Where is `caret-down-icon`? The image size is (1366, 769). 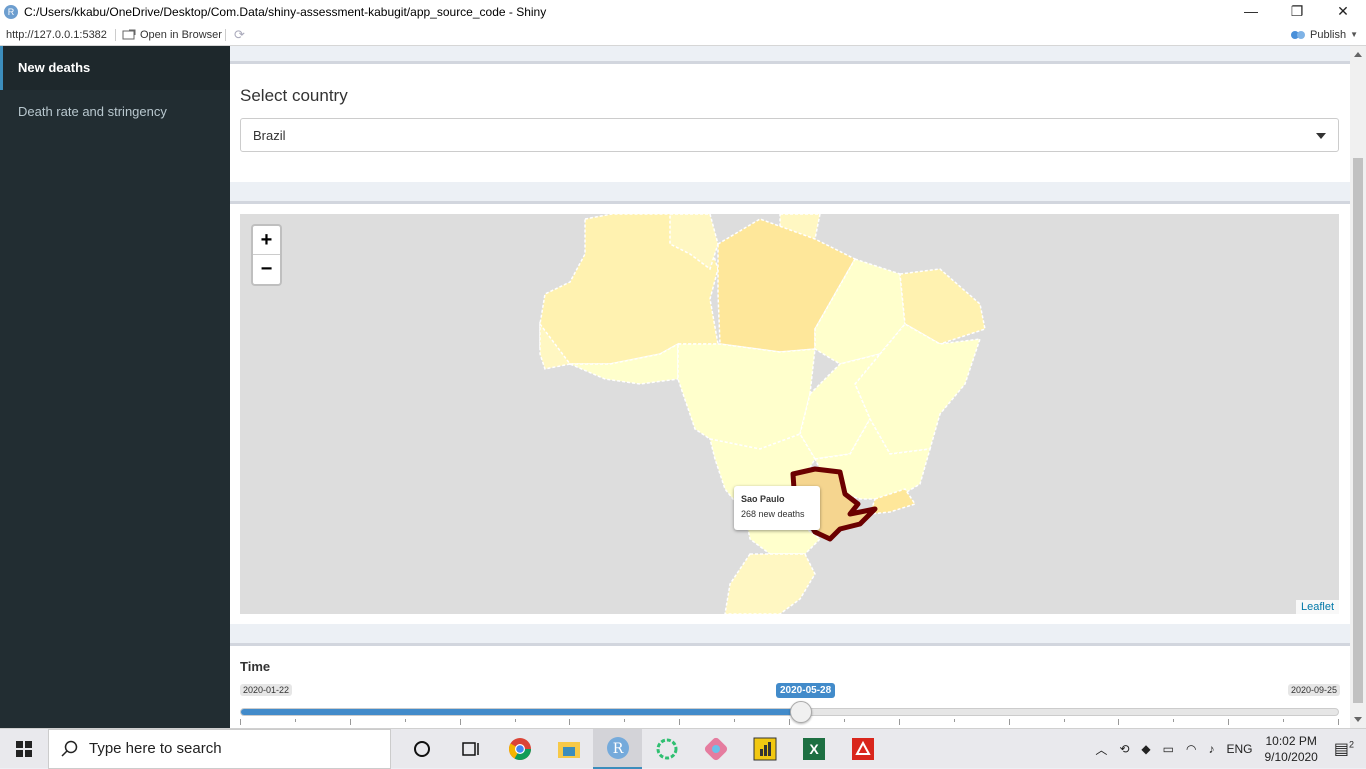 caret-down-icon is located at coordinates (1321, 136).